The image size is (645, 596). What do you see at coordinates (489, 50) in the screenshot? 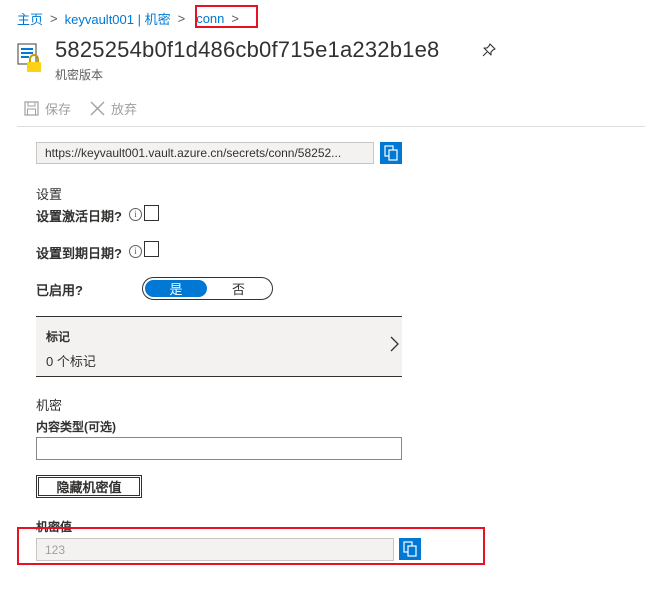
I see `pin-icon` at bounding box center [489, 50].